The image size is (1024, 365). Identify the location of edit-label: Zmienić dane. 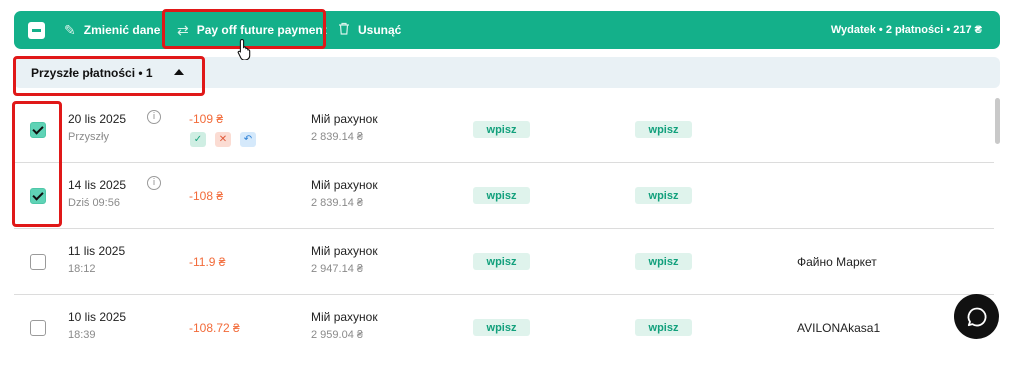
(122, 30).